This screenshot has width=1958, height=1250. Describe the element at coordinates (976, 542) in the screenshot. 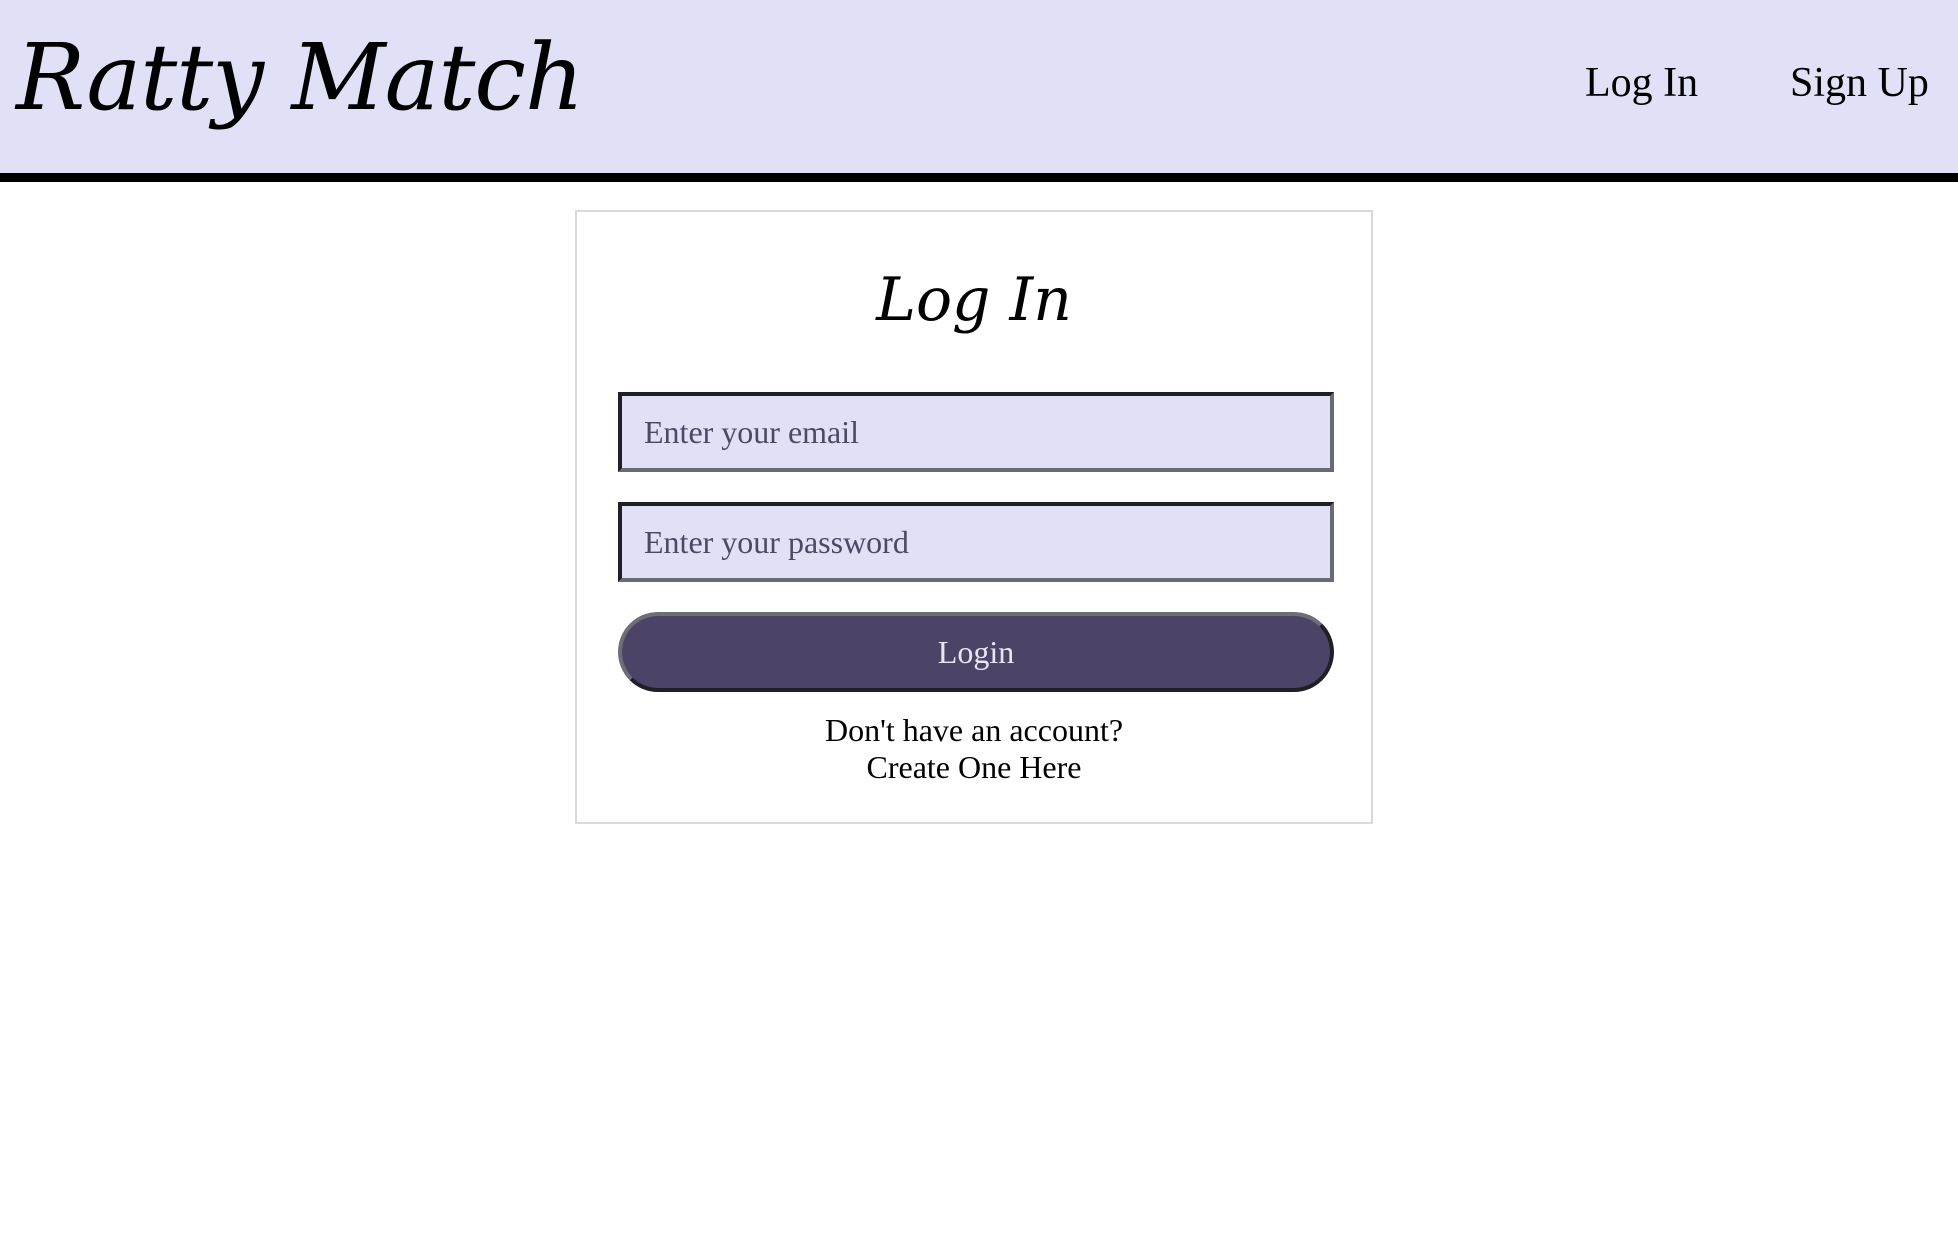

I see `password-input` at that location.